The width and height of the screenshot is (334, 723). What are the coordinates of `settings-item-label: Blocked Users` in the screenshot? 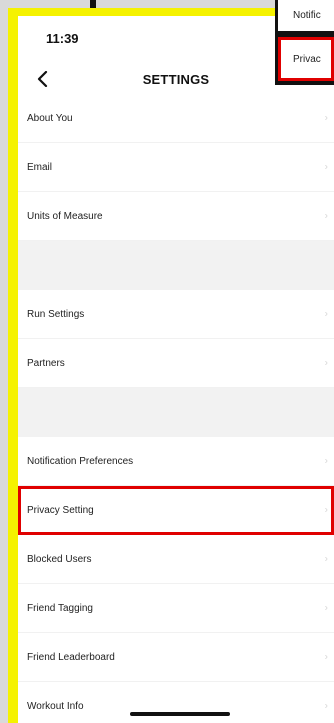 It's located at (59, 559).